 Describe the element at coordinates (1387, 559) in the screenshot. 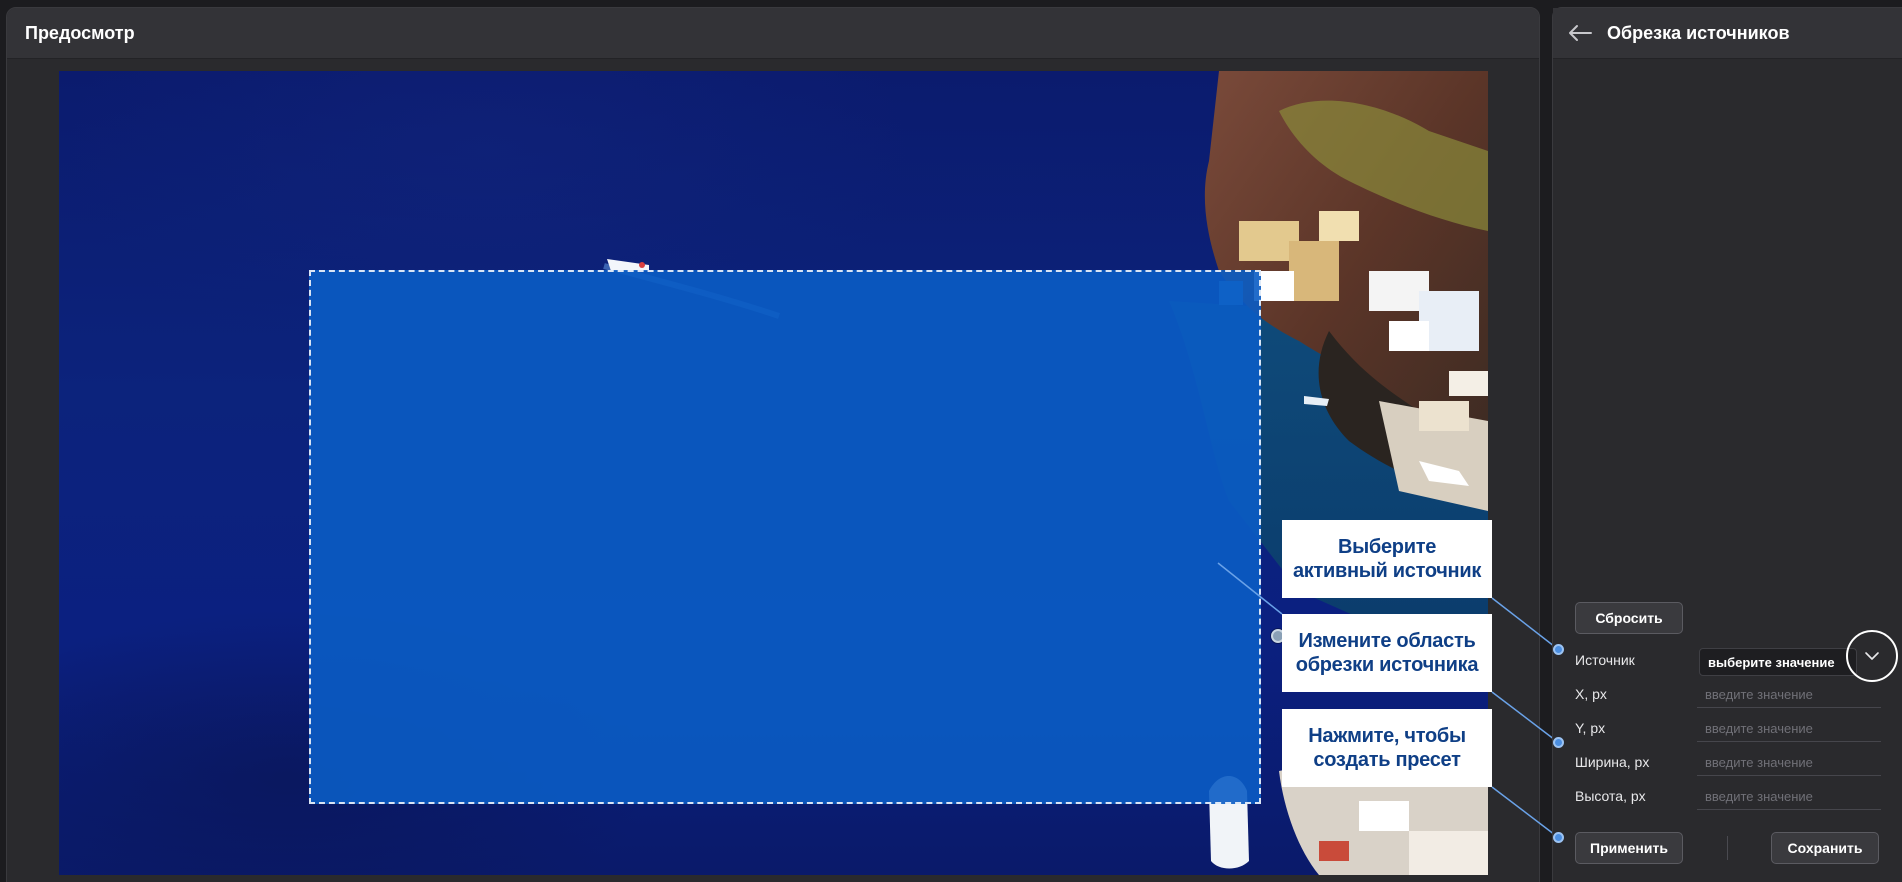

I see `callout-select-source: Выберите активный источник` at that location.